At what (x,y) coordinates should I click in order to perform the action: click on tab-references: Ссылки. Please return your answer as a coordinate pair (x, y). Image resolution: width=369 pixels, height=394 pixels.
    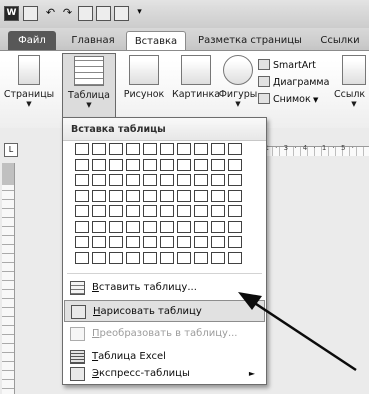
    Looking at the image, I should click on (340, 40).